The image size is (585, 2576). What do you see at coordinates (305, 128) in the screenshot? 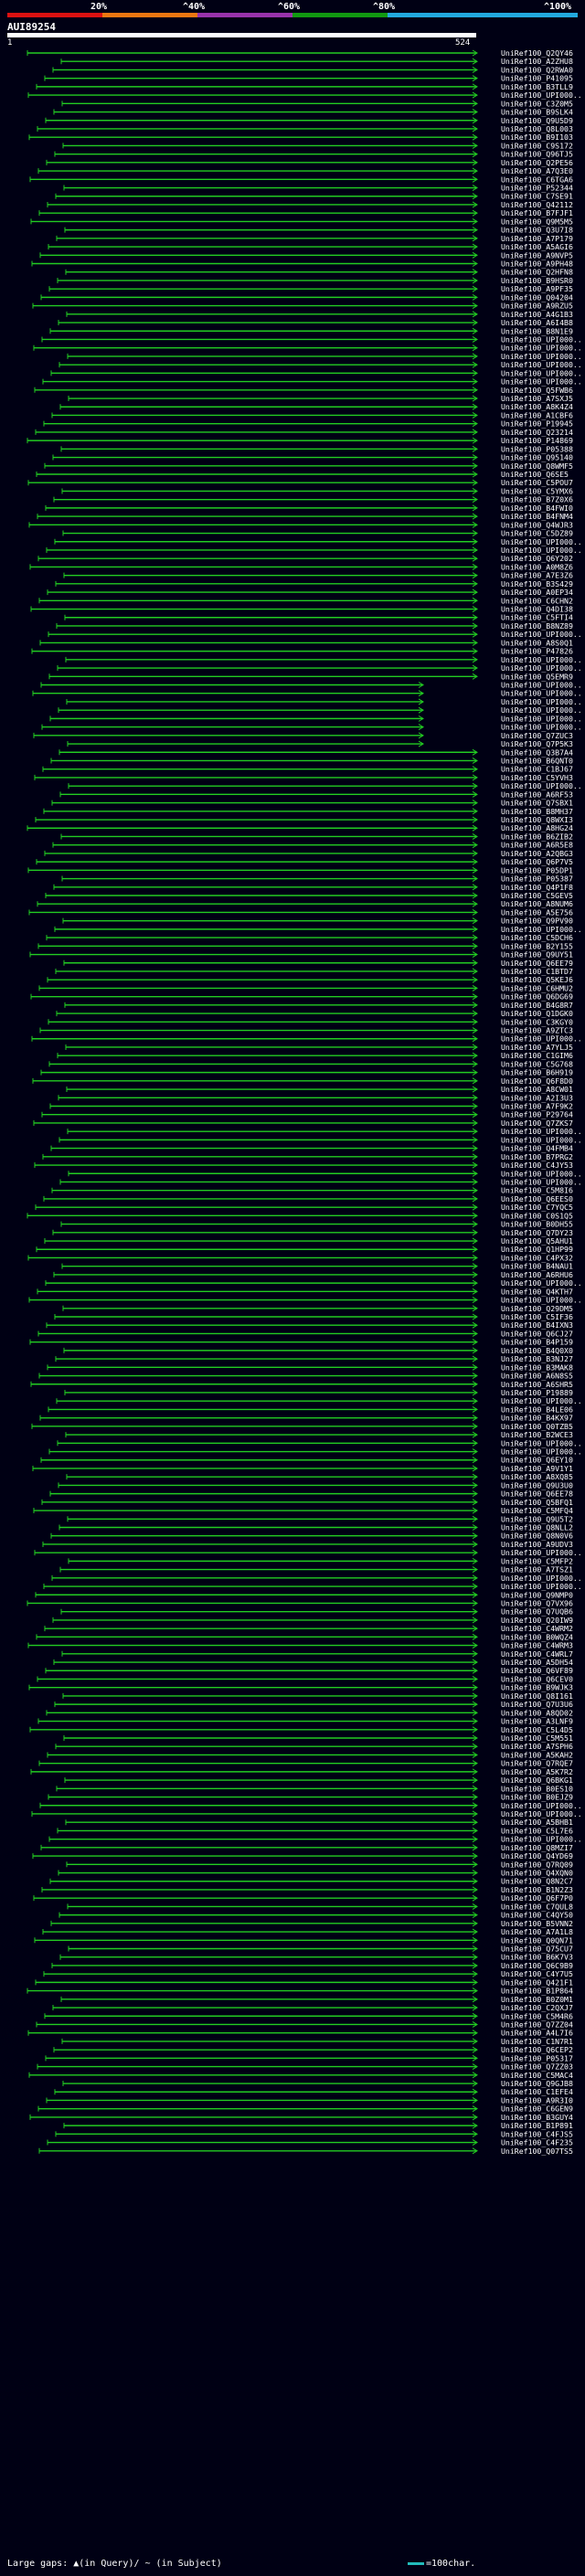
I see `alignment-row: UniRef100_Q8L003` at bounding box center [305, 128].